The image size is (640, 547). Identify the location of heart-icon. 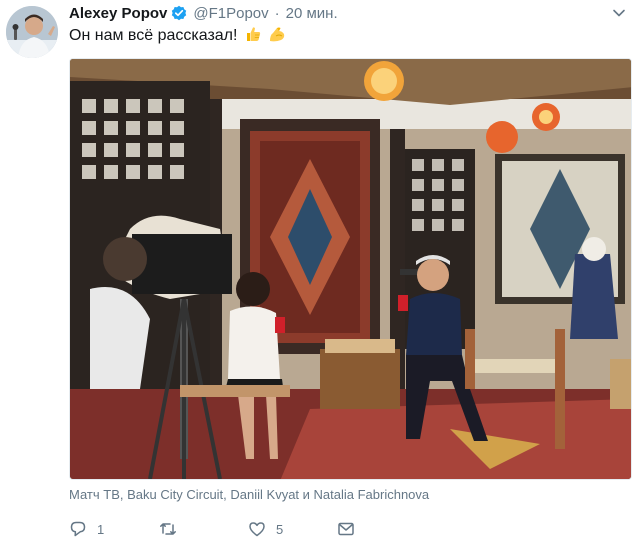
(257, 529).